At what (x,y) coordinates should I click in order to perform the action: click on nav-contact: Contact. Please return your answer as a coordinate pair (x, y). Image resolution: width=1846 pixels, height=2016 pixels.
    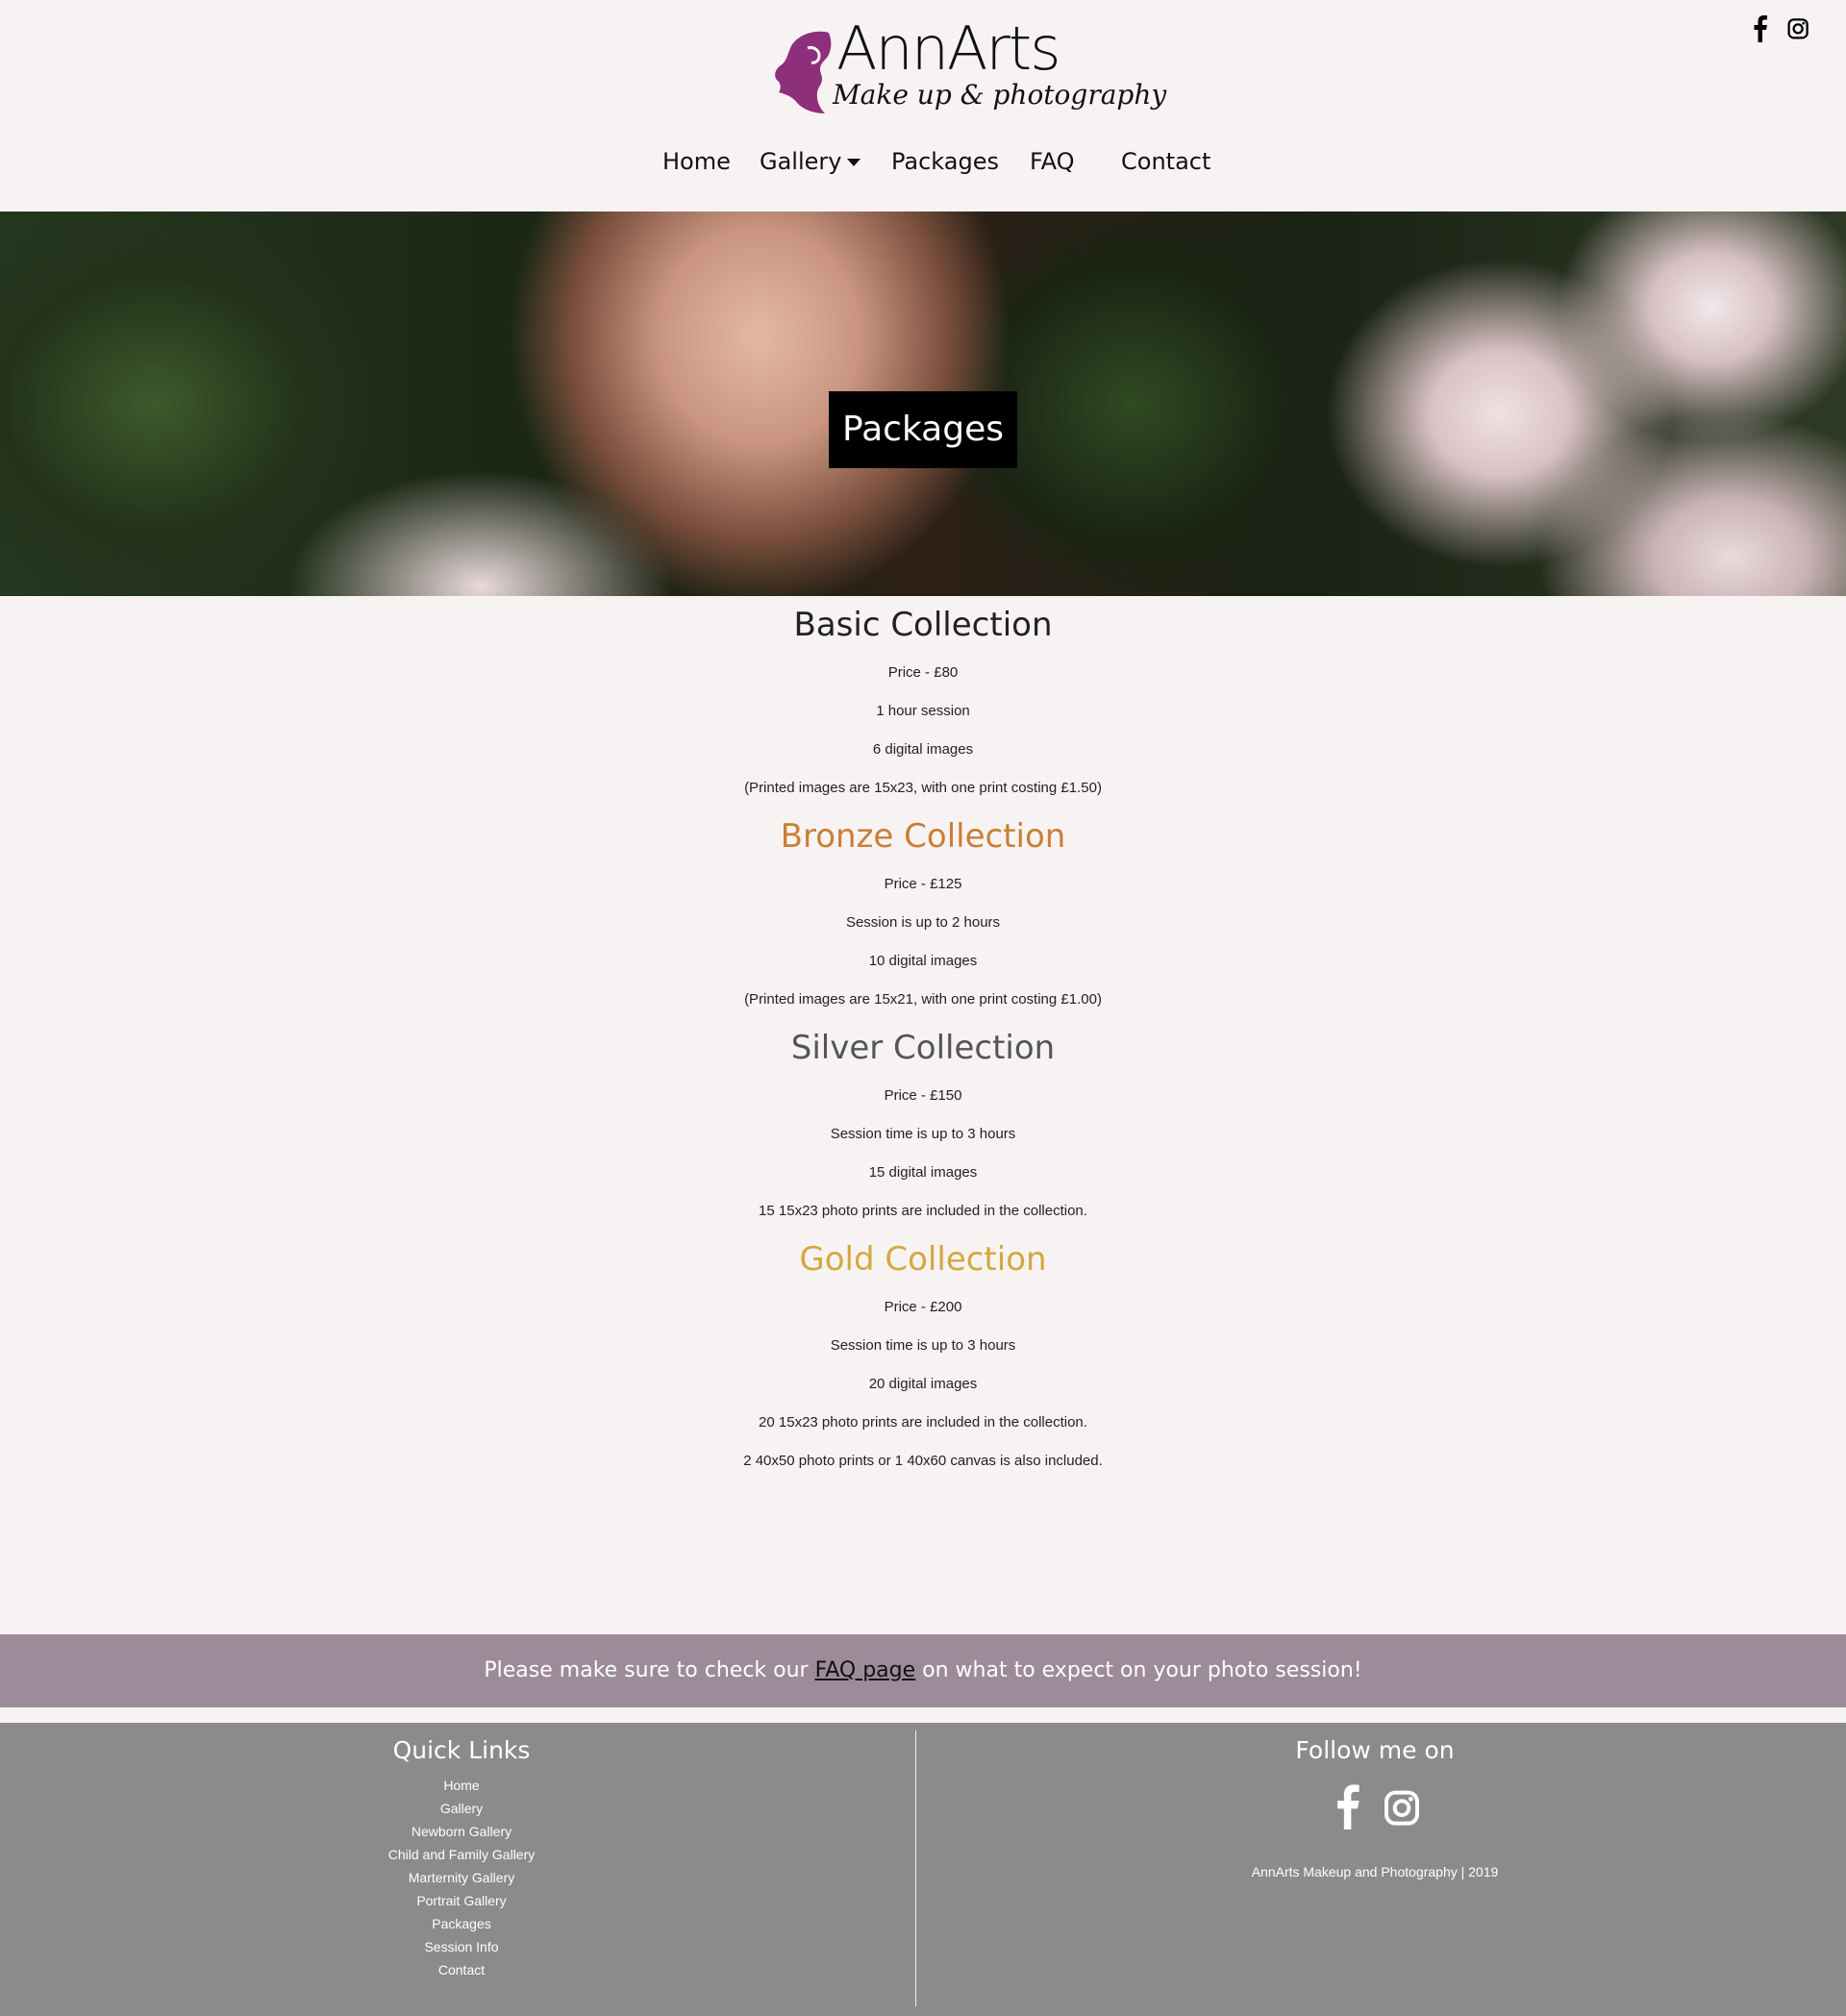
    Looking at the image, I should click on (1165, 161).